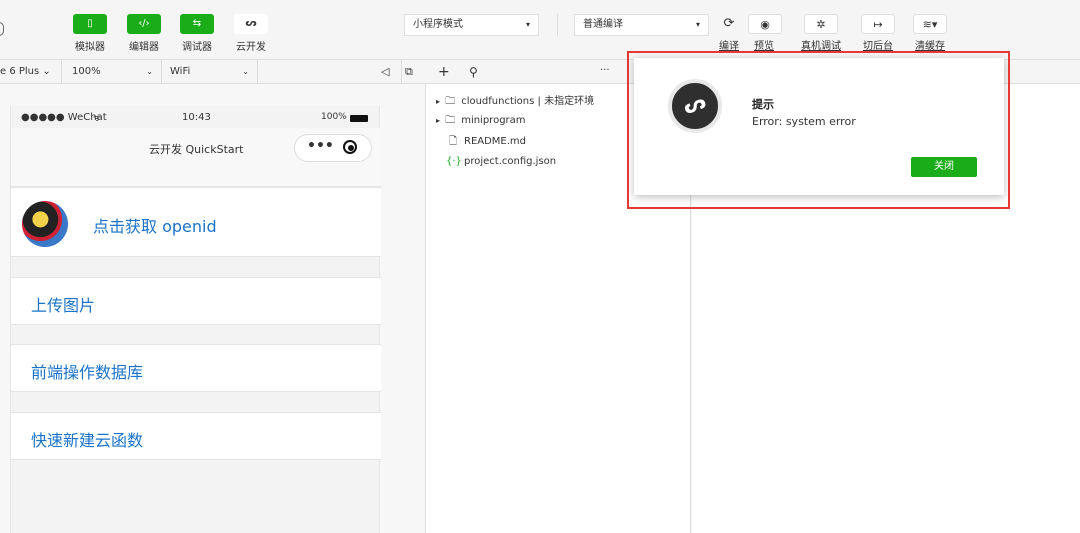 The image size is (1080, 533). What do you see at coordinates (359, 118) in the screenshot?
I see `battery-icon` at bounding box center [359, 118].